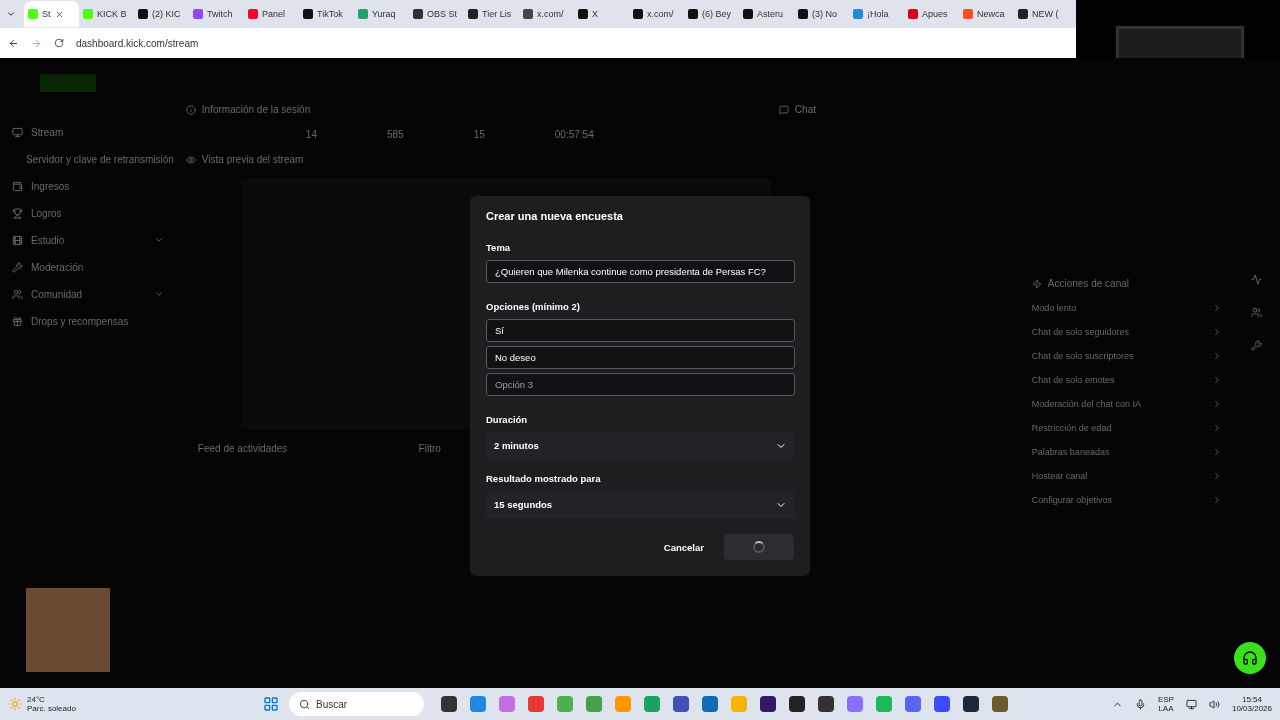  What do you see at coordinates (436, 14) in the screenshot?
I see `browser-tab: OBS St` at bounding box center [436, 14].